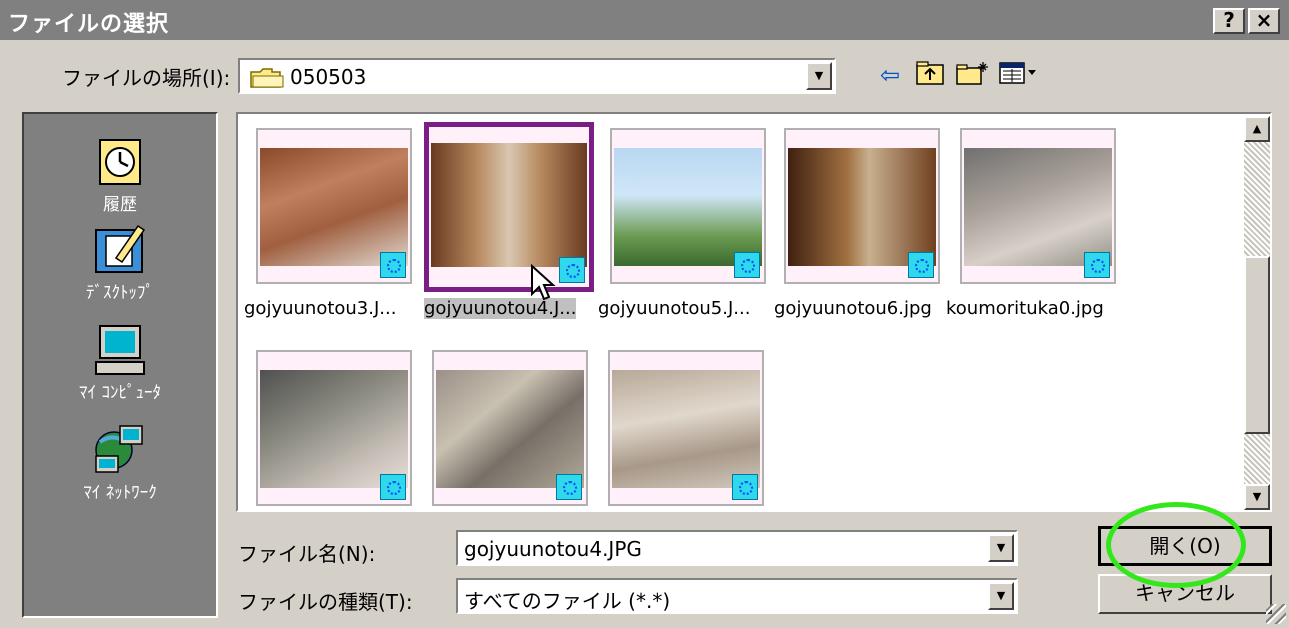 This screenshot has width=1289, height=628. Describe the element at coordinates (1025, 308) in the screenshot. I see `file-name: koumorituka0.jpg` at that location.